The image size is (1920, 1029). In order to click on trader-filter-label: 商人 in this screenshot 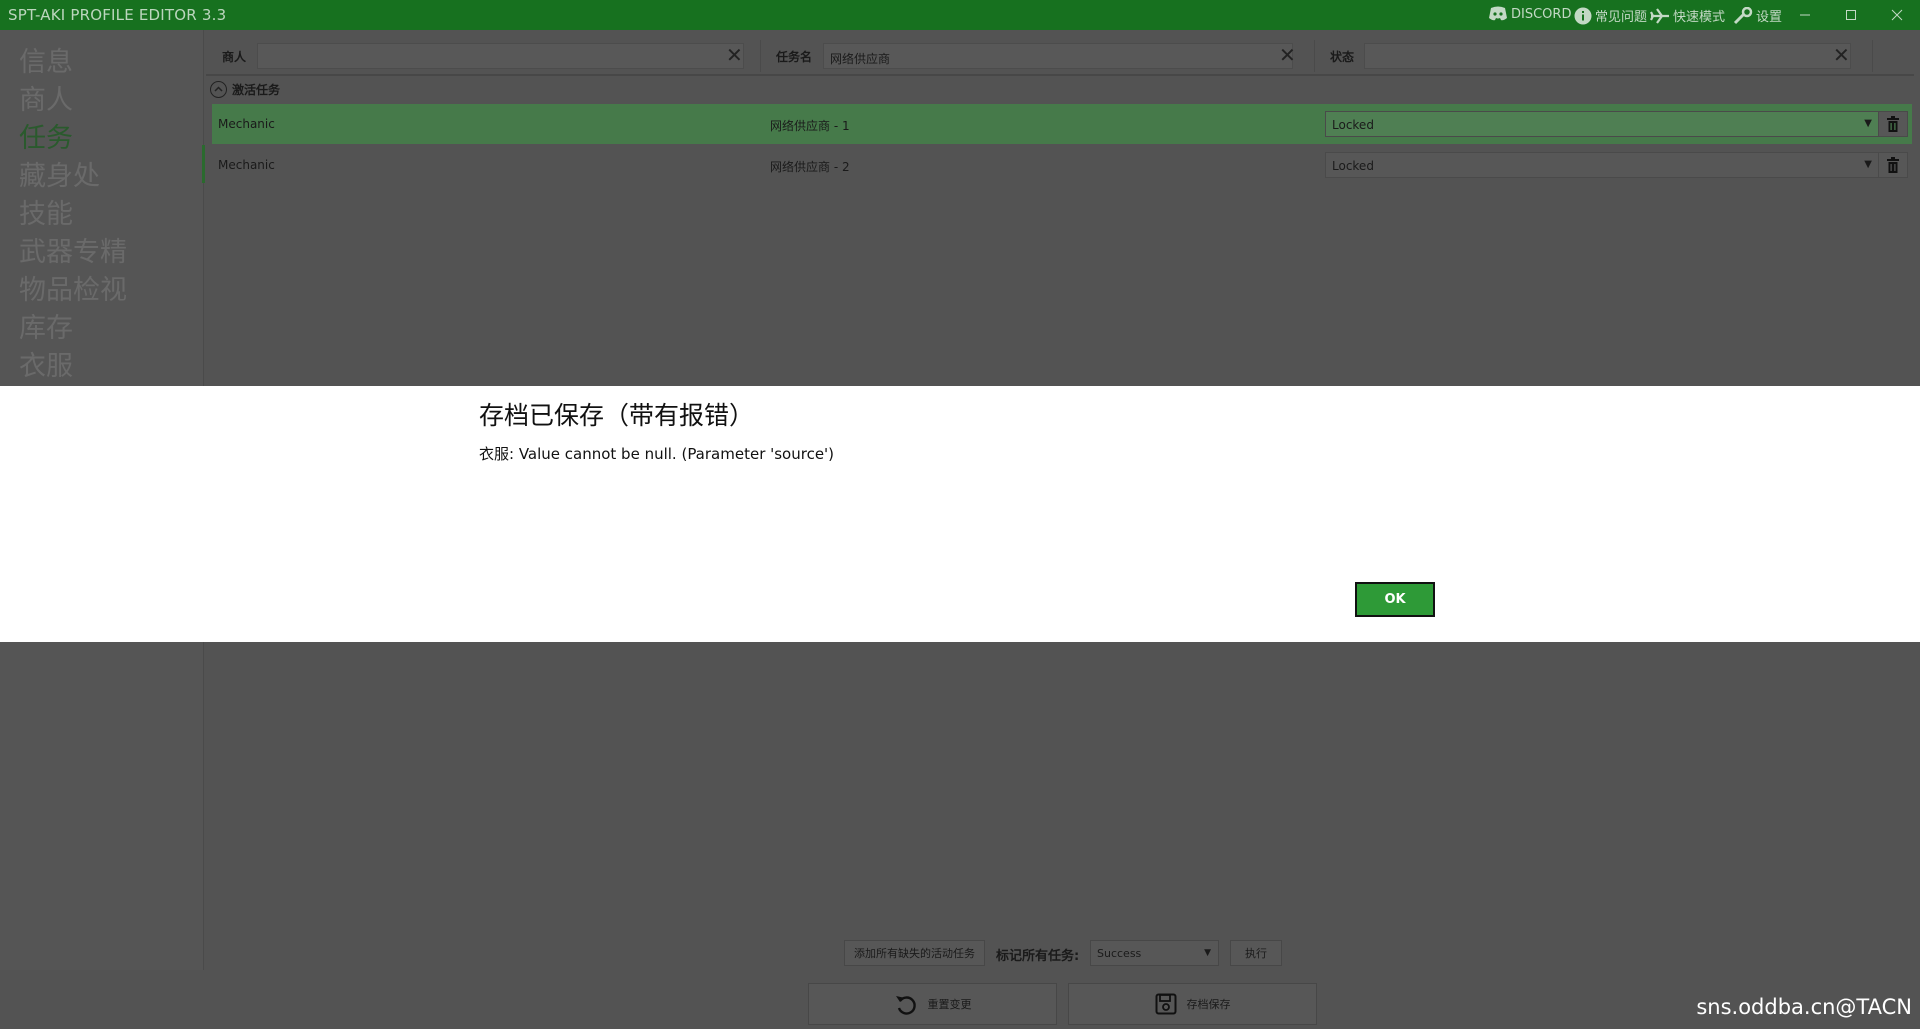, I will do `click(234, 57)`.